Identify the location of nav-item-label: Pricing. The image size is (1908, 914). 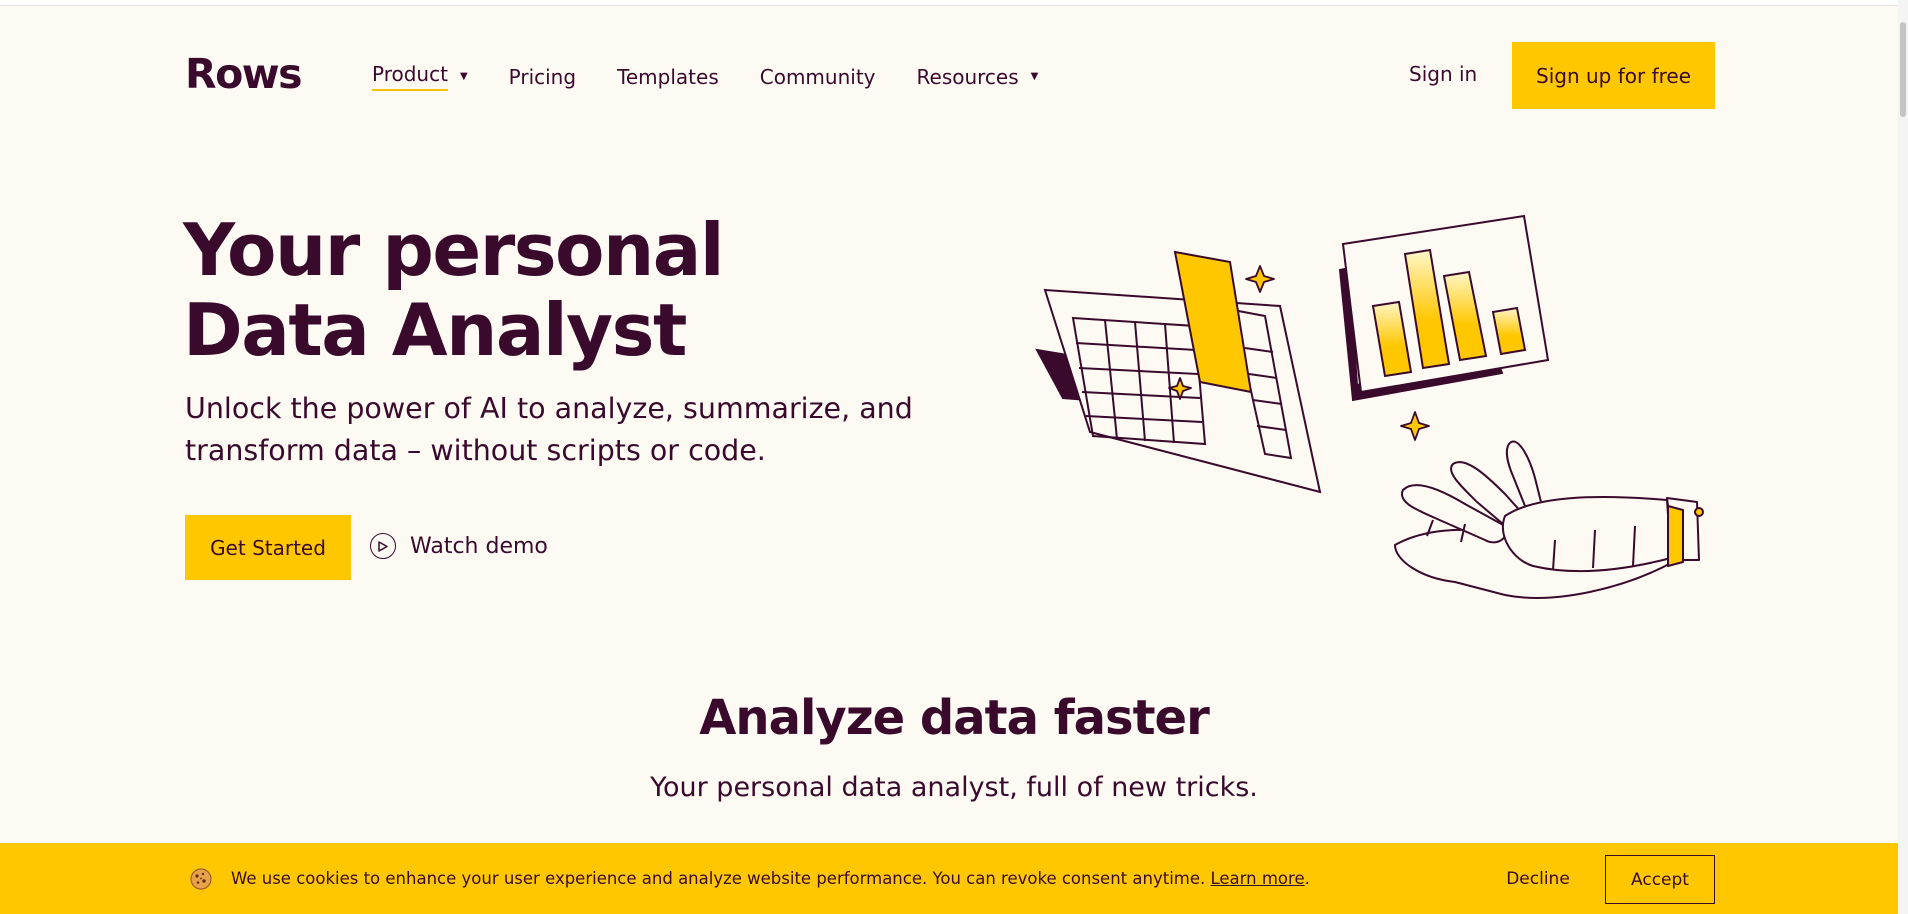
(542, 76).